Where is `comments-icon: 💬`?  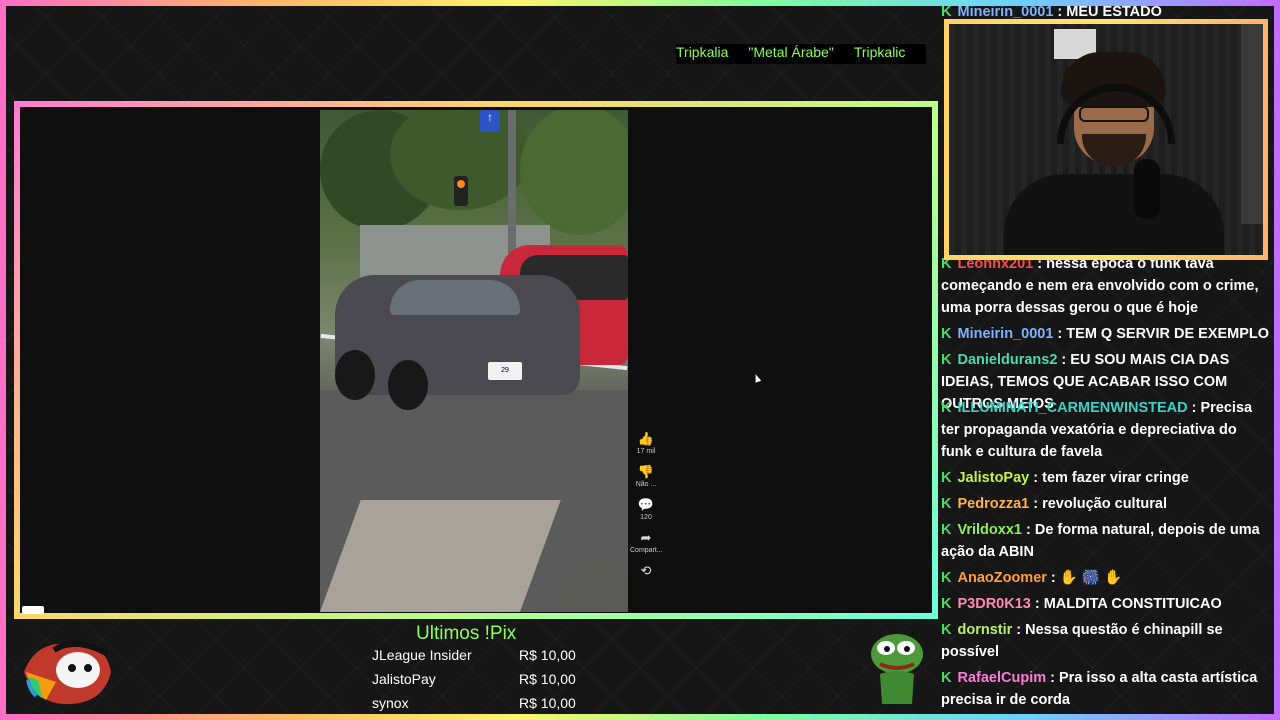 comments-icon: 💬 is located at coordinates (646, 504).